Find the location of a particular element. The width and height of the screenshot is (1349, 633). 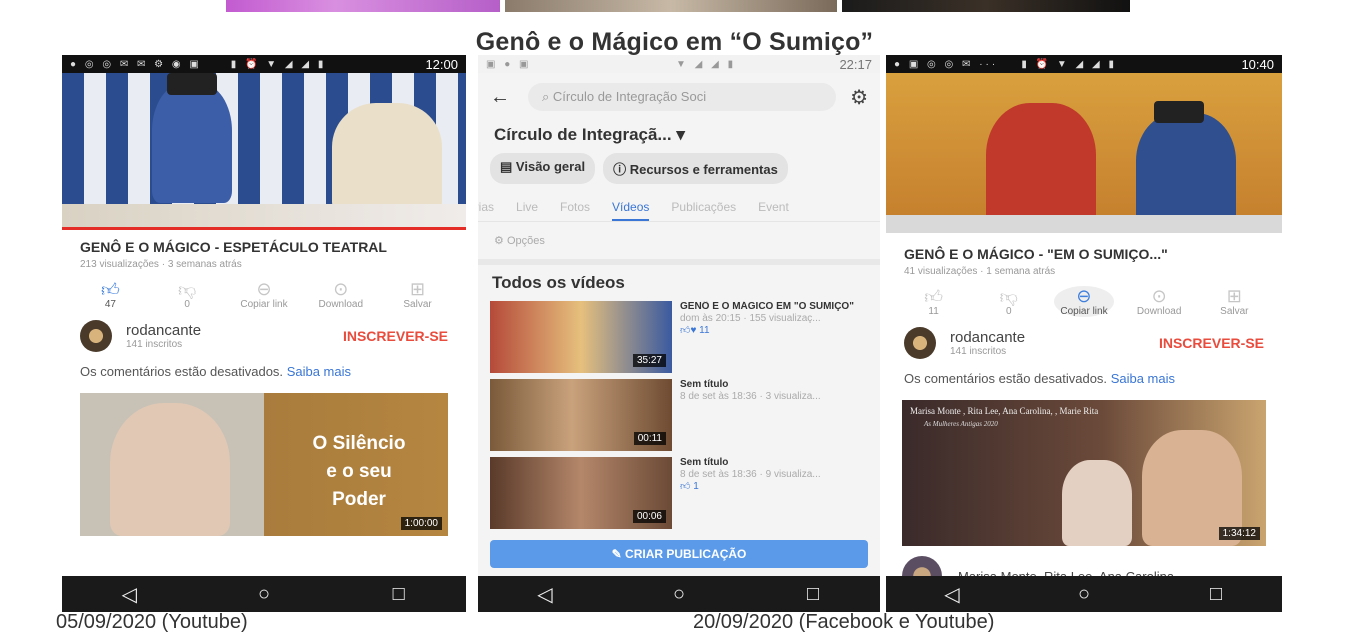

table-props is located at coordinates (1084, 224).